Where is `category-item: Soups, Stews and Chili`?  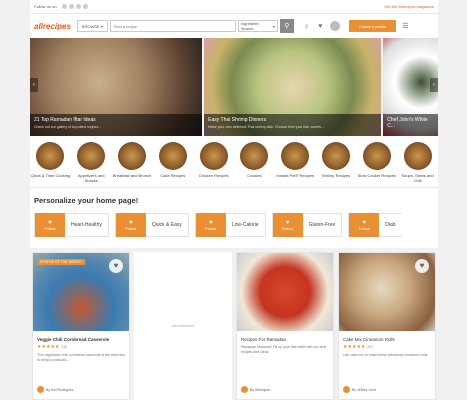 category-item: Soups, Stews and Chili is located at coordinates (418, 164).